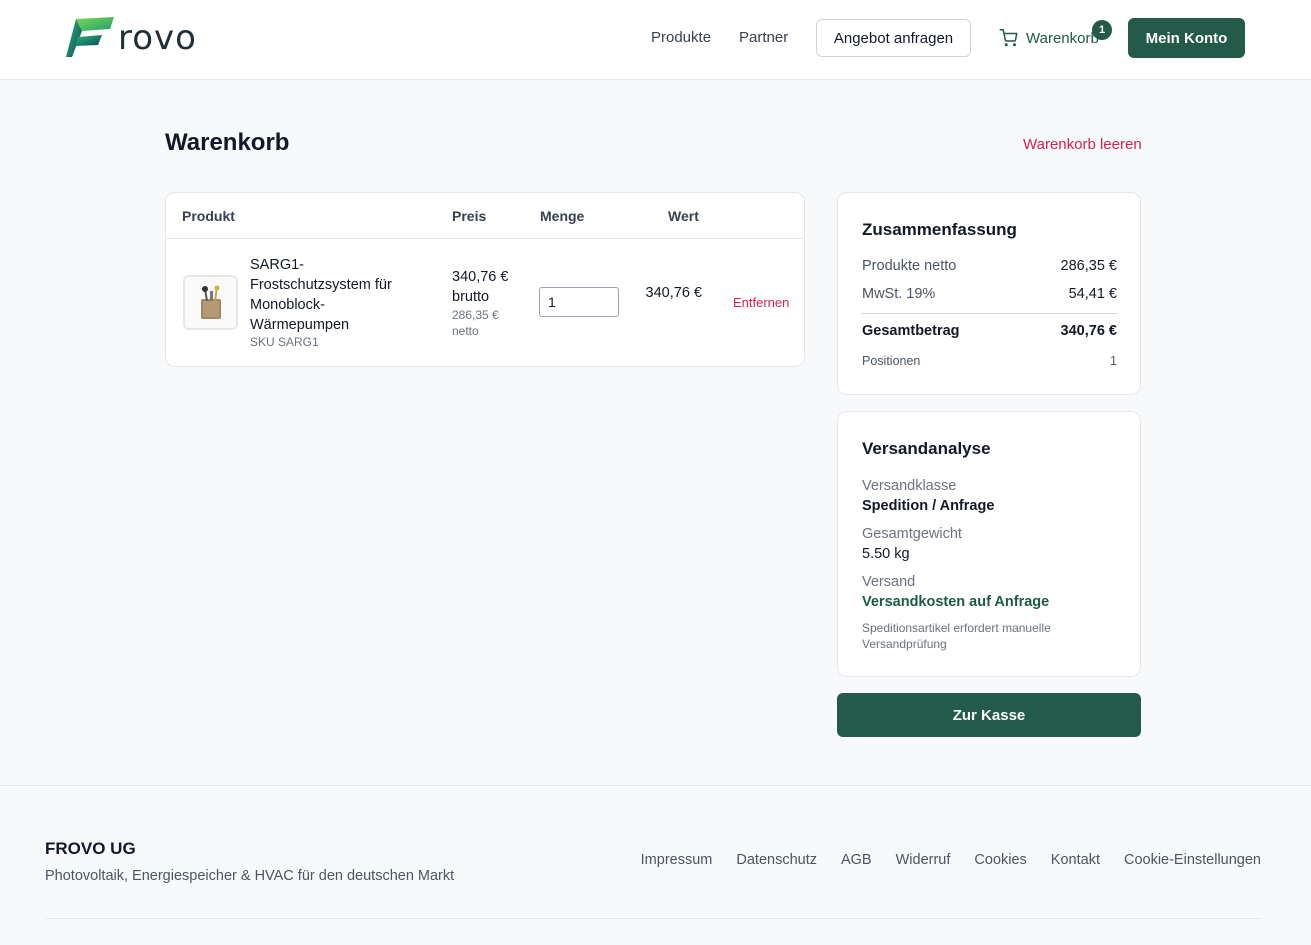 Image resolution: width=1311 pixels, height=945 pixels. I want to click on net-label: Produkte netto, so click(909, 266).